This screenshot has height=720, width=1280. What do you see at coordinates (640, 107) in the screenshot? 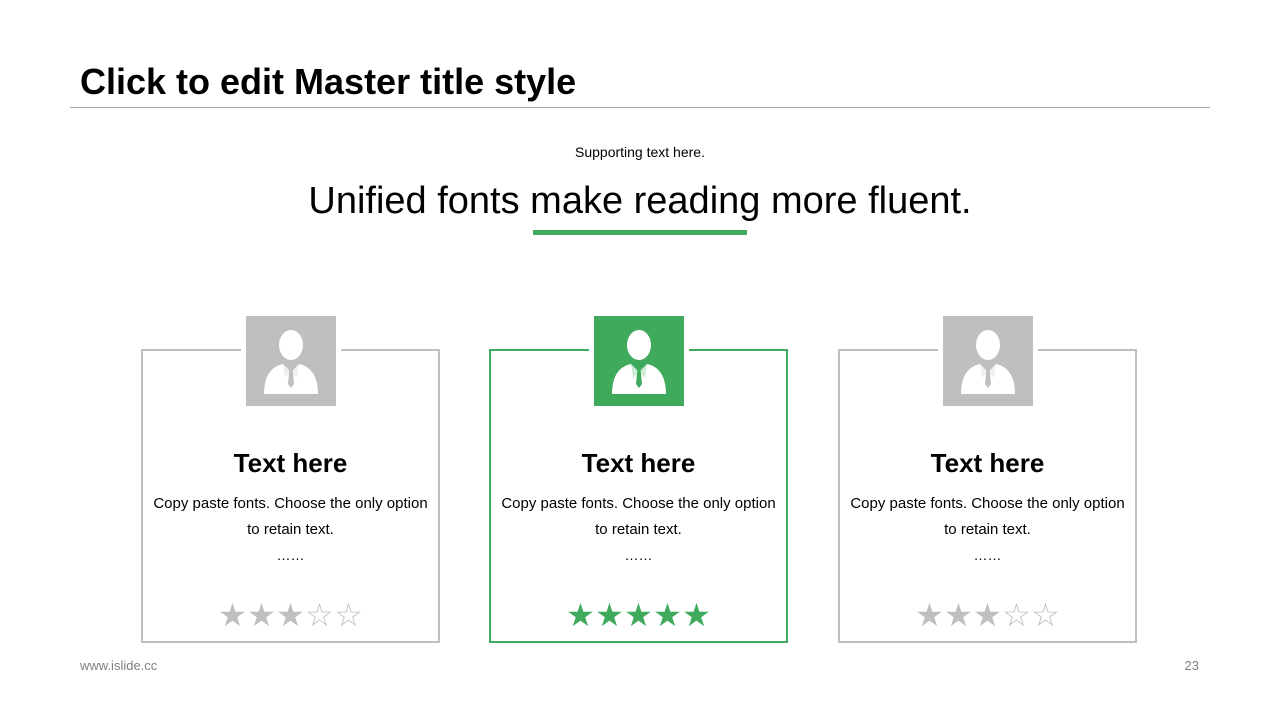
I see `title-divider` at bounding box center [640, 107].